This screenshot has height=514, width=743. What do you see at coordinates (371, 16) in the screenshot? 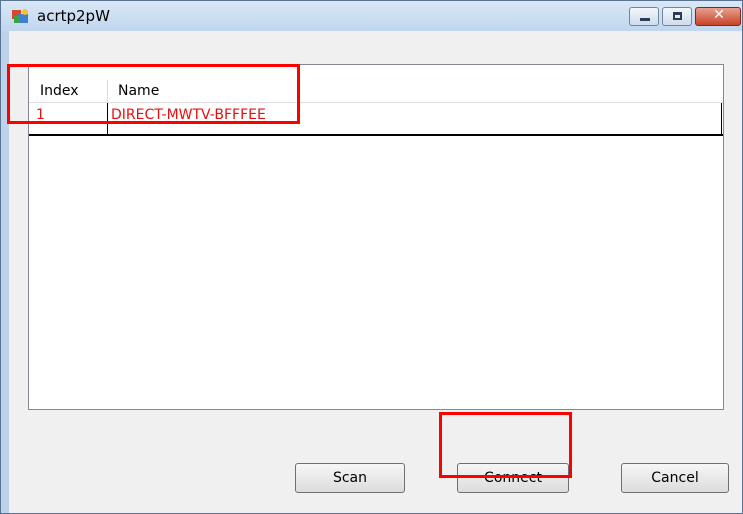
I see `title-bar: acrtp2pW ✕` at bounding box center [371, 16].